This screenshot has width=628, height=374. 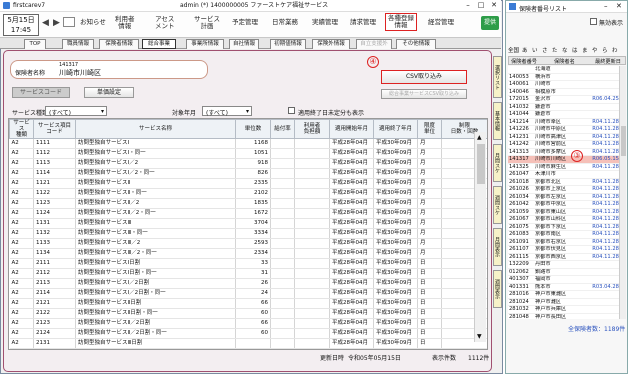 What do you see at coordinates (125, 23) in the screenshot?
I see `nav-user-info: 利用者 情報` at bounding box center [125, 23].